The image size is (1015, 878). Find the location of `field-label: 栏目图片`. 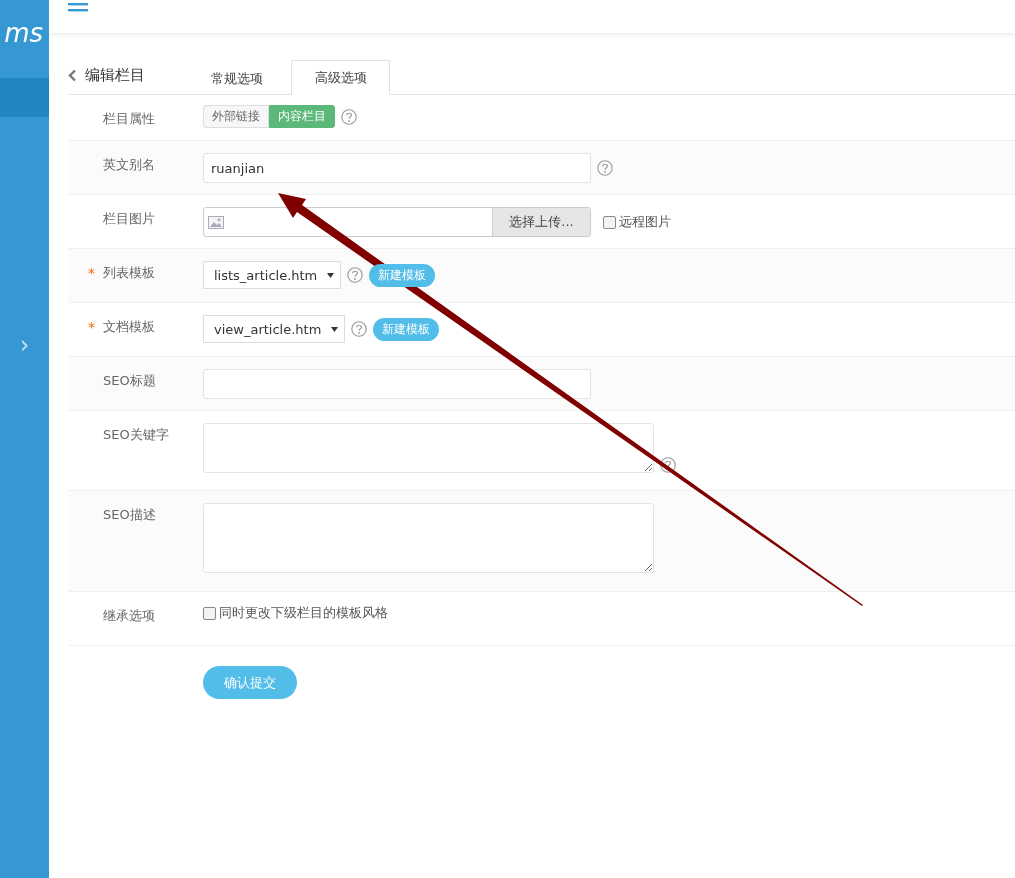

field-label: 栏目图片 is located at coordinates (129, 219).